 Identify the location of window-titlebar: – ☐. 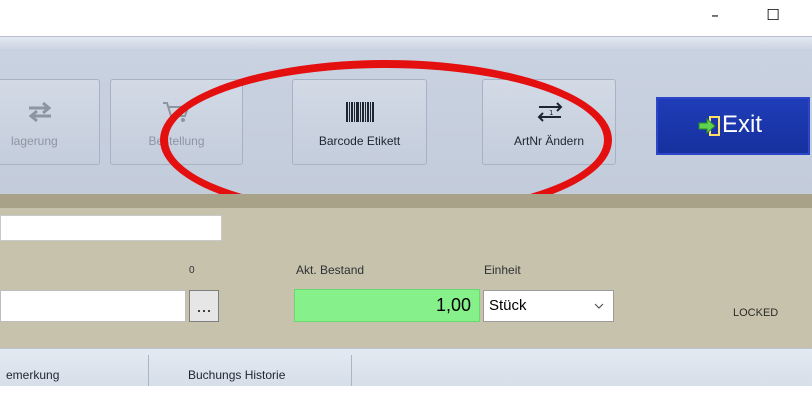
(406, 18).